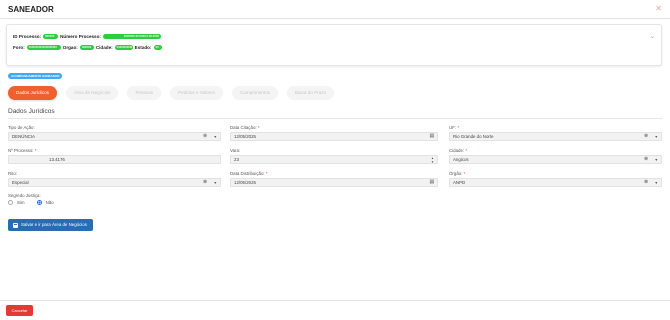 The width and height of the screenshot is (670, 320). Describe the element at coordinates (114, 159) in the screenshot. I see `numero-processo-input: 13.4176` at that location.